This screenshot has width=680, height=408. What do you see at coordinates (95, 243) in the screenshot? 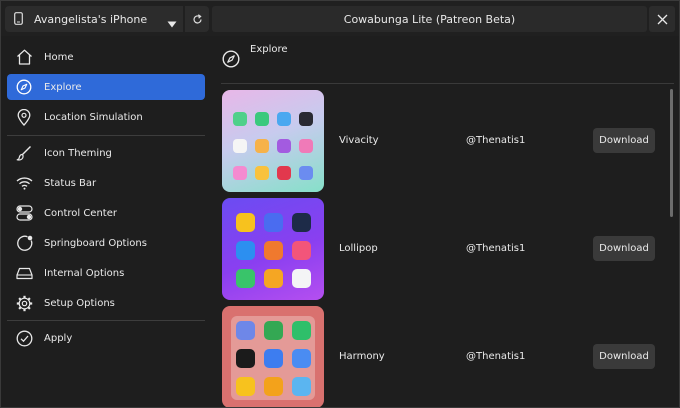
I see `sidebar-item-label: Springboard Options` at bounding box center [95, 243].